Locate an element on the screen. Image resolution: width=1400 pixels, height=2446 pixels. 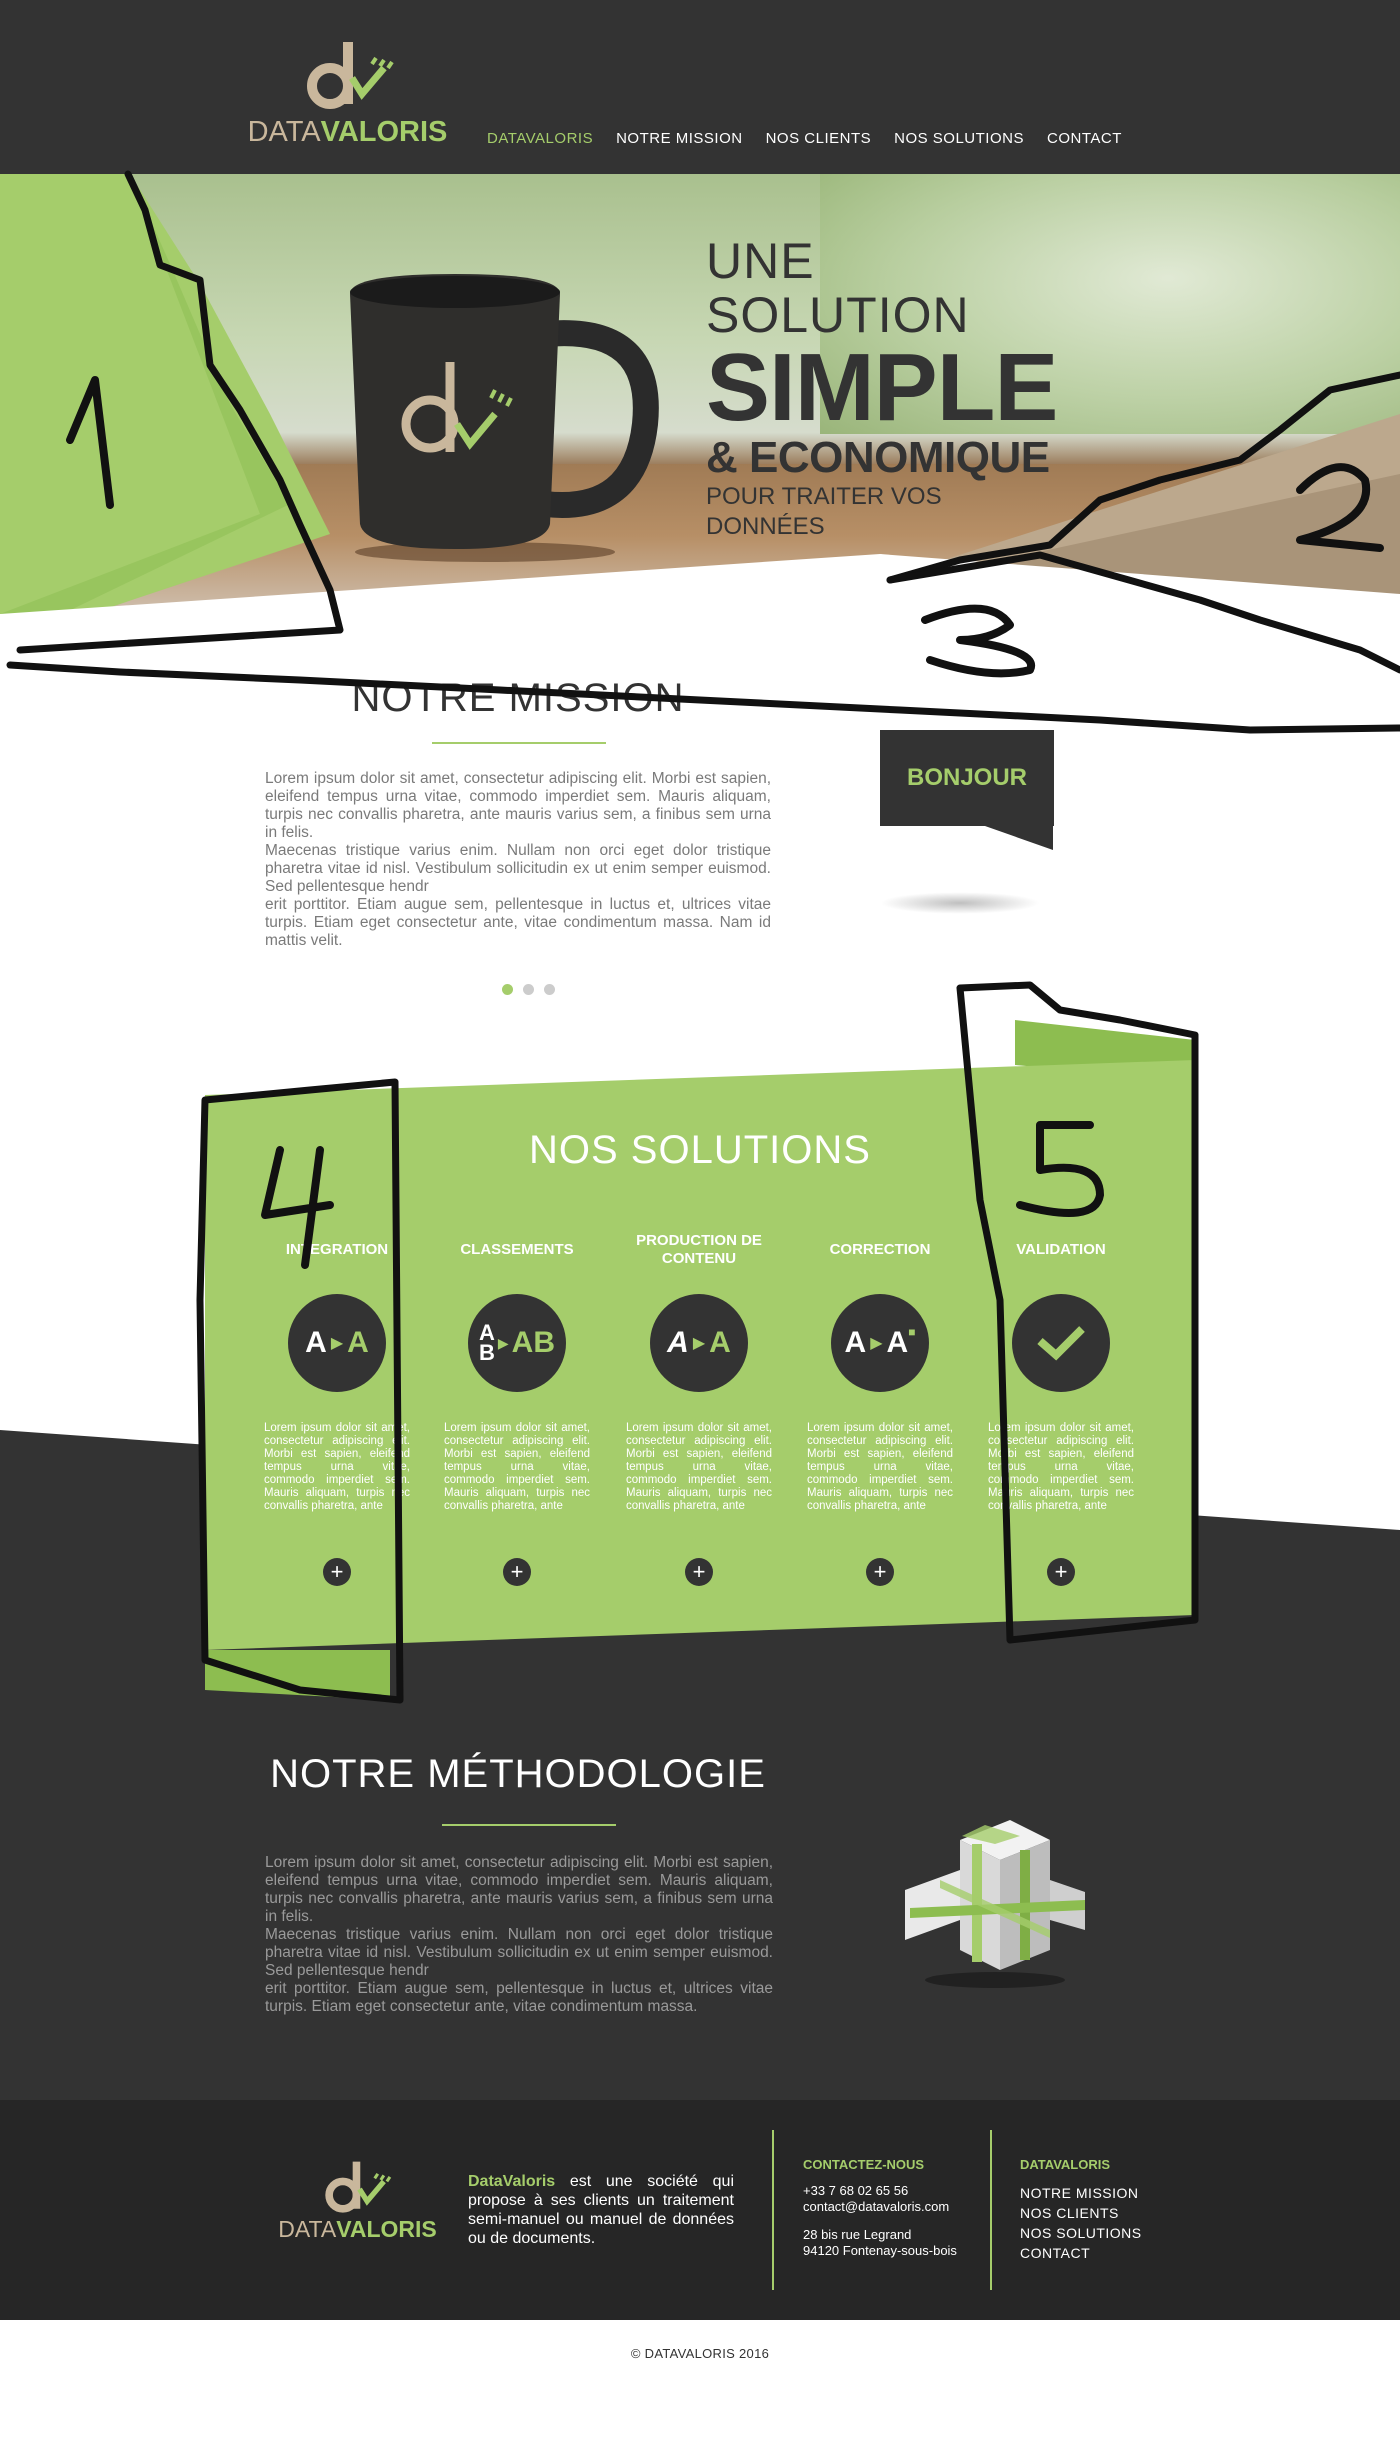
footer-wordmark: DATAVALORIS is located at coordinates (357, 2229).